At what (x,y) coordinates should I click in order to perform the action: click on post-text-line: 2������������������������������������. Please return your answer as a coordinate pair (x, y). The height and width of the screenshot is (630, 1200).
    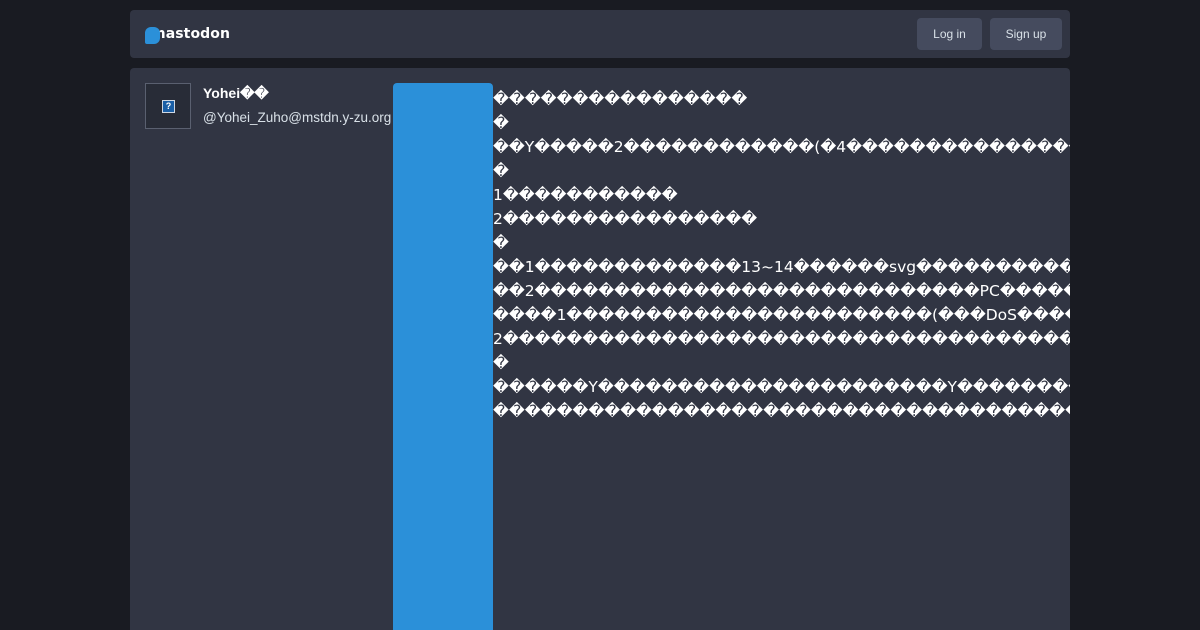
    Looking at the image, I should click on (781, 339).